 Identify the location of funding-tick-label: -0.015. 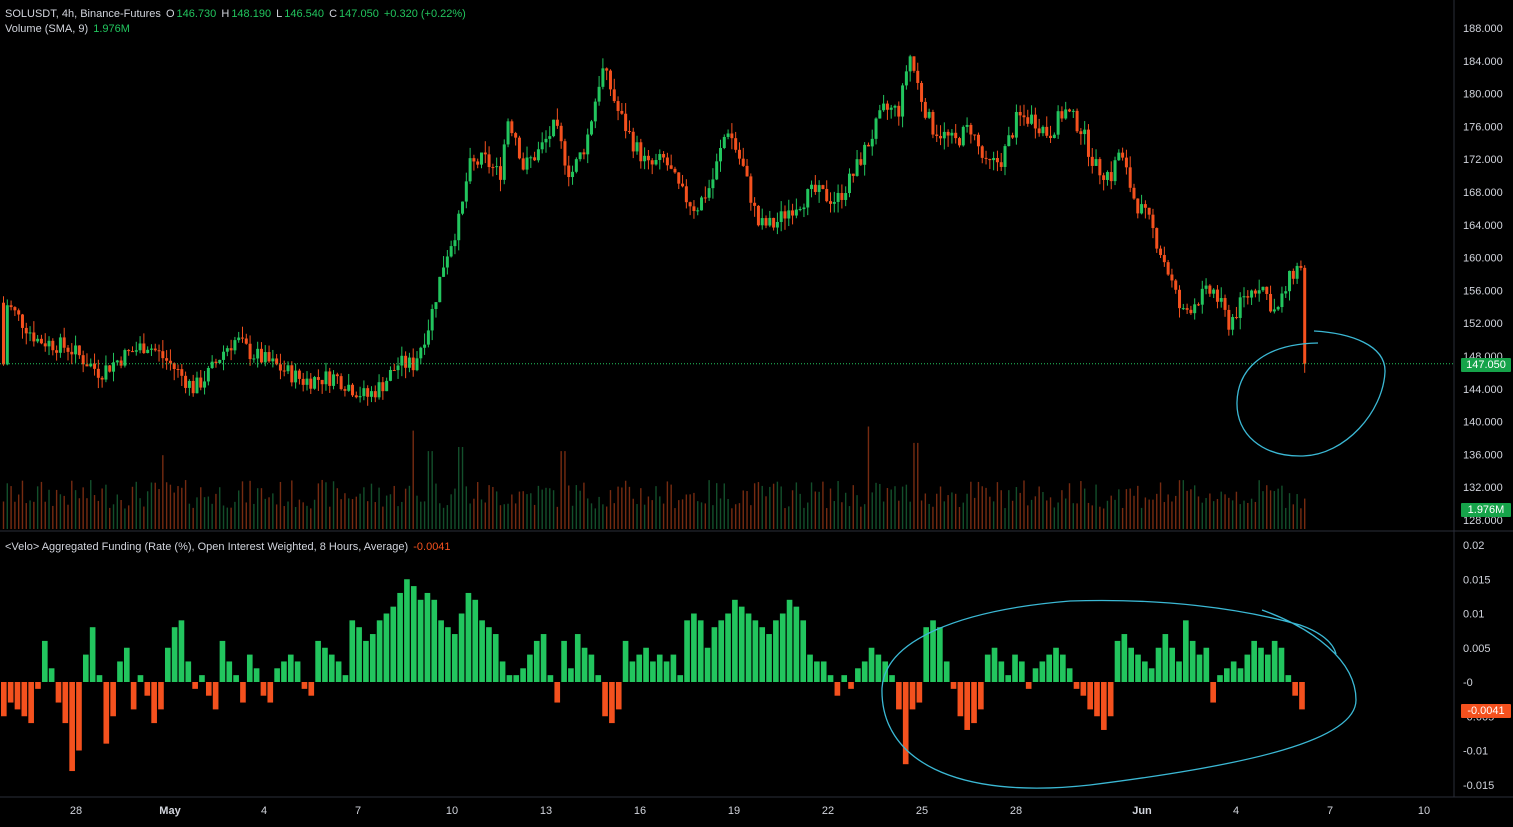
(1478, 786).